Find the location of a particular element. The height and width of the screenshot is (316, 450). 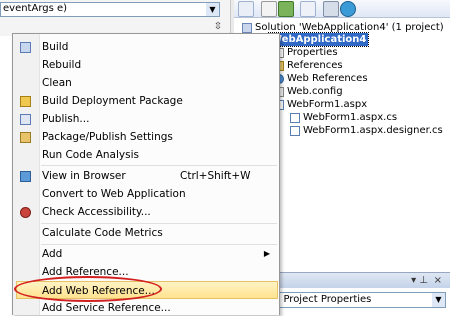

menu-item-label: Build Deployment Package is located at coordinates (112, 101).